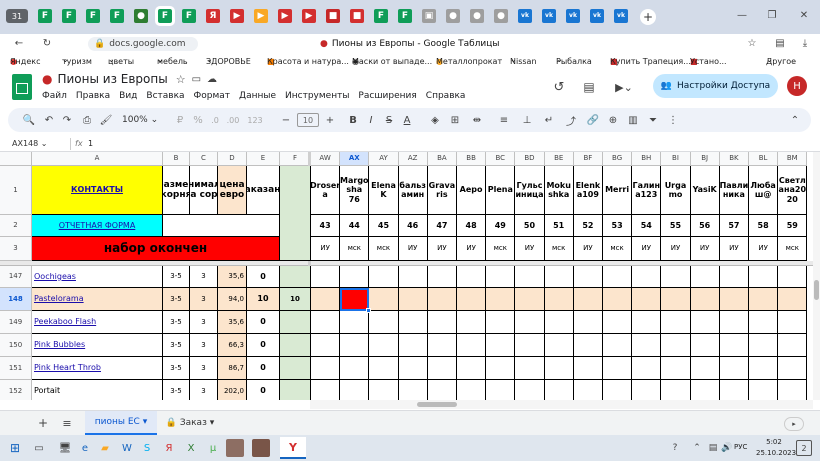 This screenshot has width=820, height=461. I want to click on merge-cells-icon: ⇹, so click(477, 120).